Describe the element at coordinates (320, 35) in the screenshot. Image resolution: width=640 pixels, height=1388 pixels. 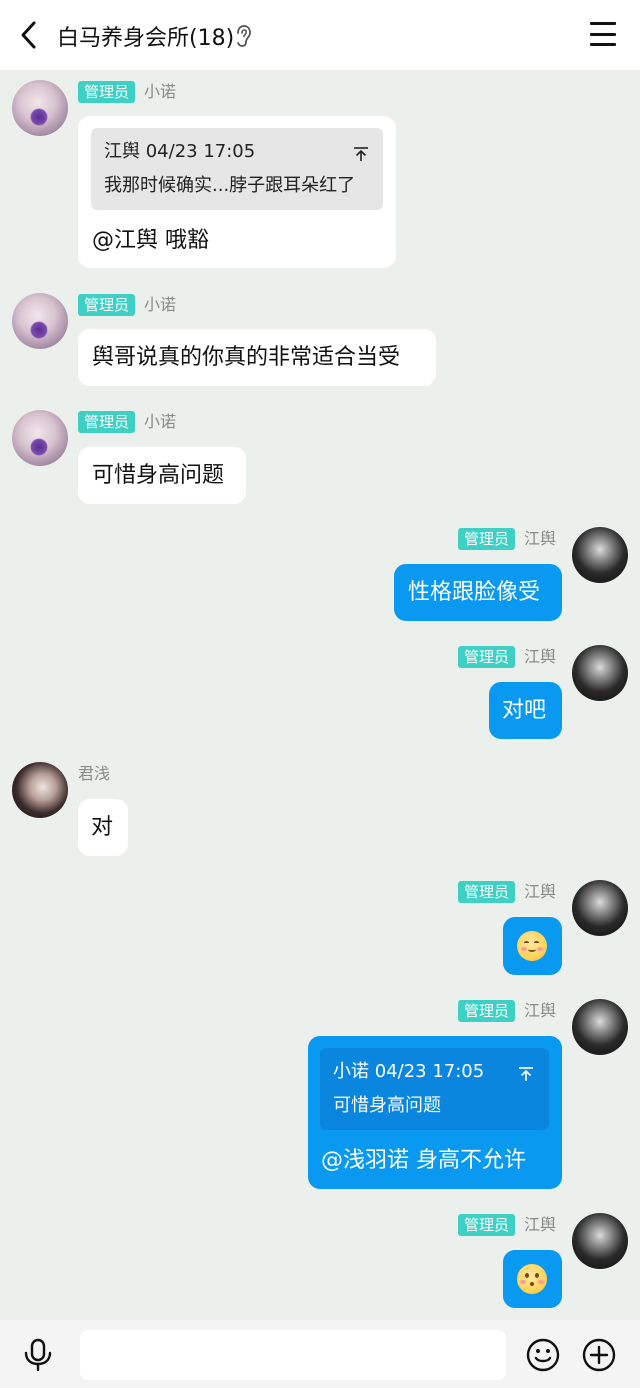
I see `chat-header: 白马养身会所(18)` at that location.